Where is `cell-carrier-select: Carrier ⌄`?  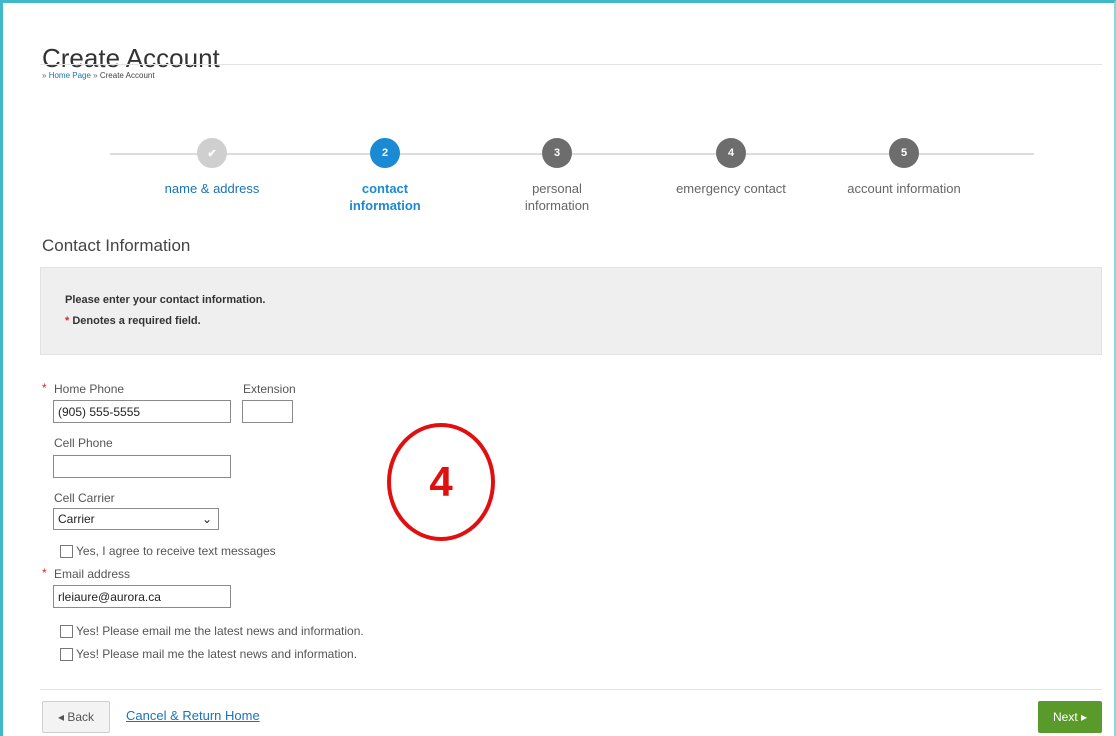
cell-carrier-select: Carrier ⌄ is located at coordinates (136, 519).